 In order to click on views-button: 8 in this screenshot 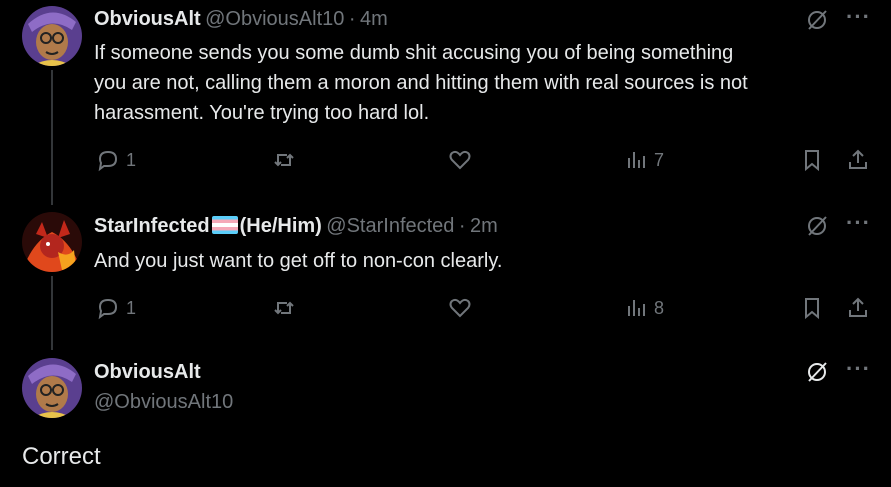, I will do `click(644, 308)`.